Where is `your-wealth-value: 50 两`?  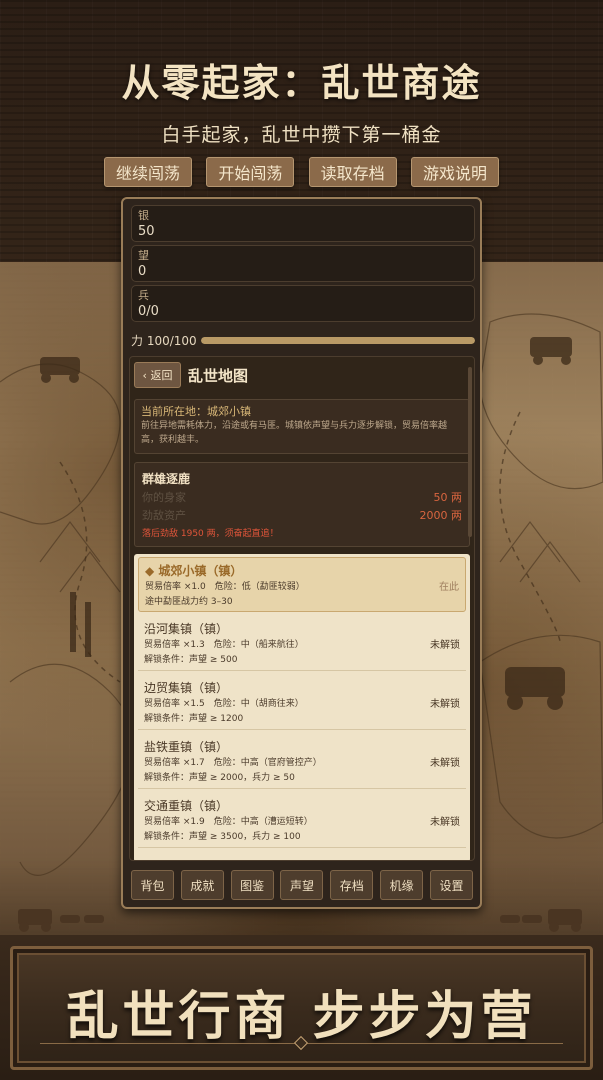 your-wealth-value: 50 两 is located at coordinates (448, 497).